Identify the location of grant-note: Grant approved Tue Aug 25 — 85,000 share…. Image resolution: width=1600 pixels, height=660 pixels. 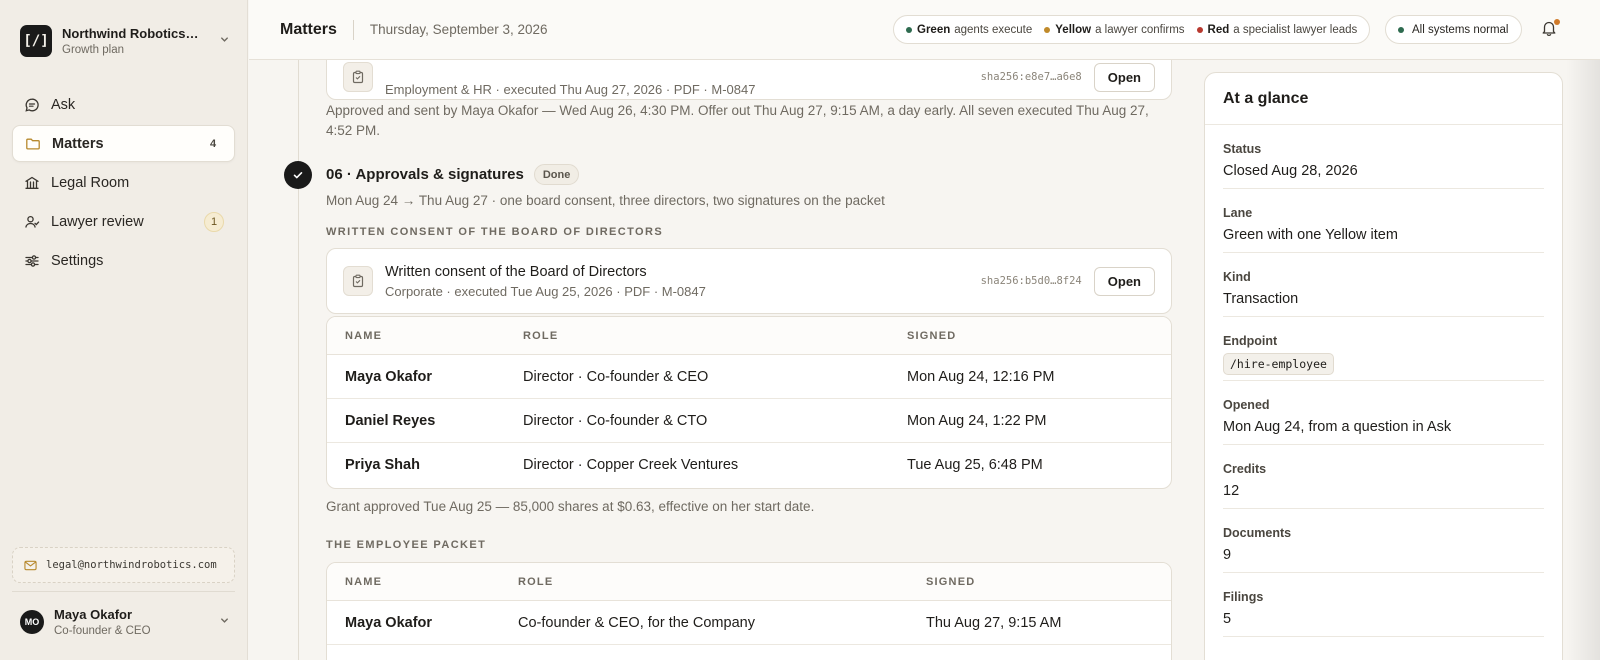
(570, 506).